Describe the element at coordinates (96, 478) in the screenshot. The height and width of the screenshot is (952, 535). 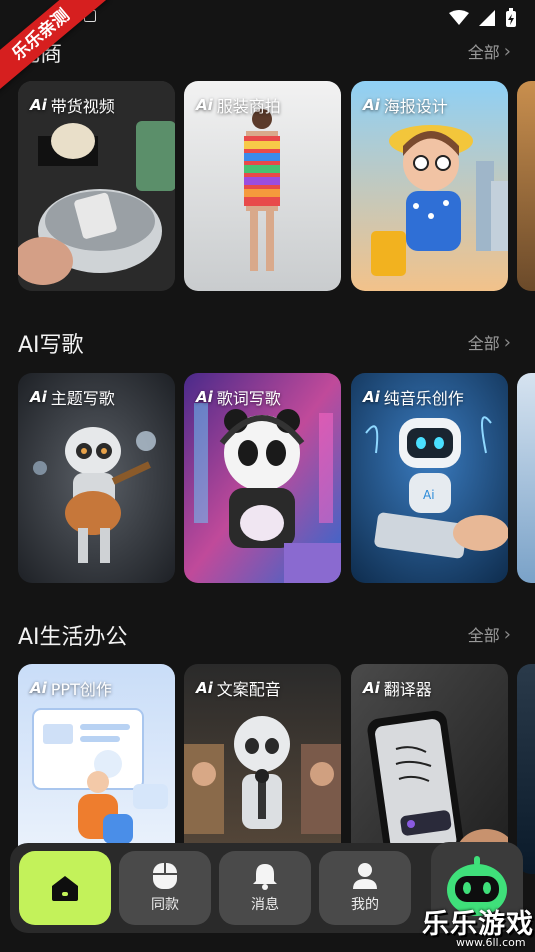
I see `card-theme-song: Ai 主题写歌` at that location.